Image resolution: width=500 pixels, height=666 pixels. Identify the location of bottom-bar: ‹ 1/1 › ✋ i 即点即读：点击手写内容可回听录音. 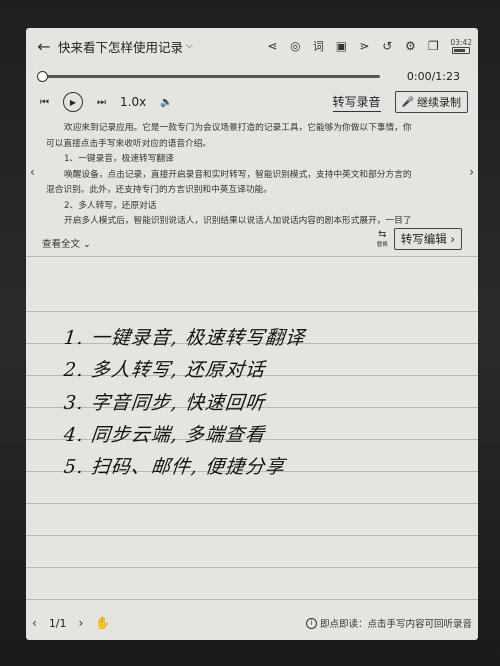
(252, 623).